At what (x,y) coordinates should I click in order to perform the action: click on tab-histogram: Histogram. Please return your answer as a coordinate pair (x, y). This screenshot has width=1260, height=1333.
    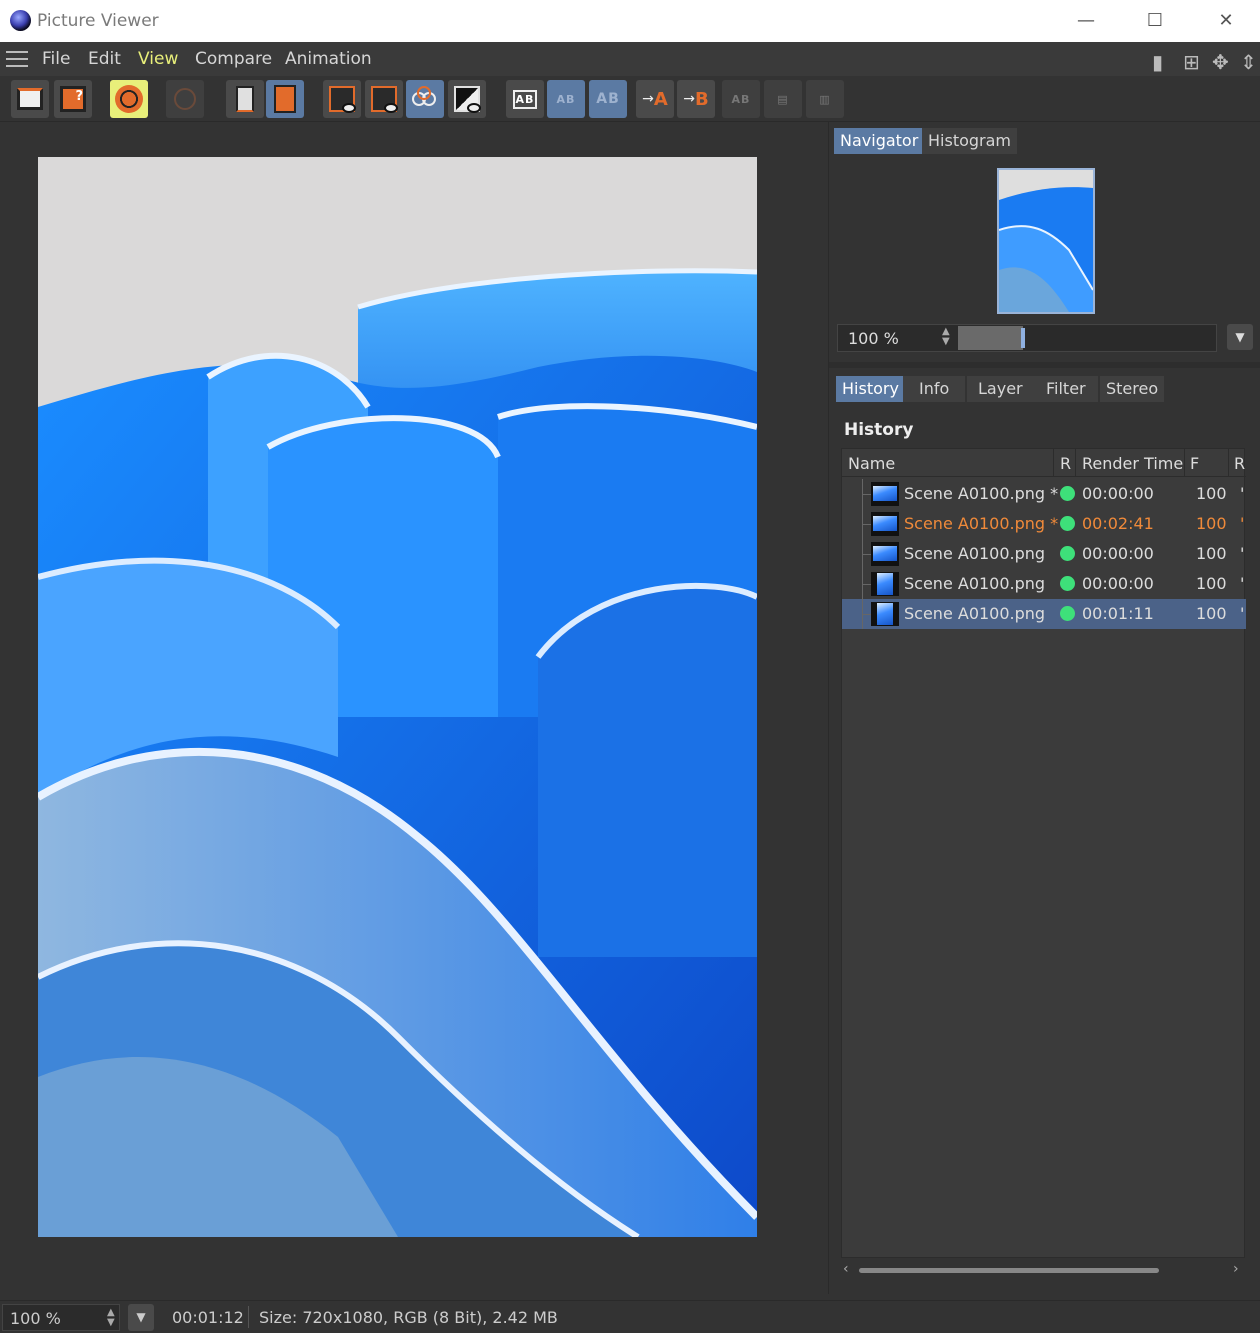
    Looking at the image, I should click on (969, 141).